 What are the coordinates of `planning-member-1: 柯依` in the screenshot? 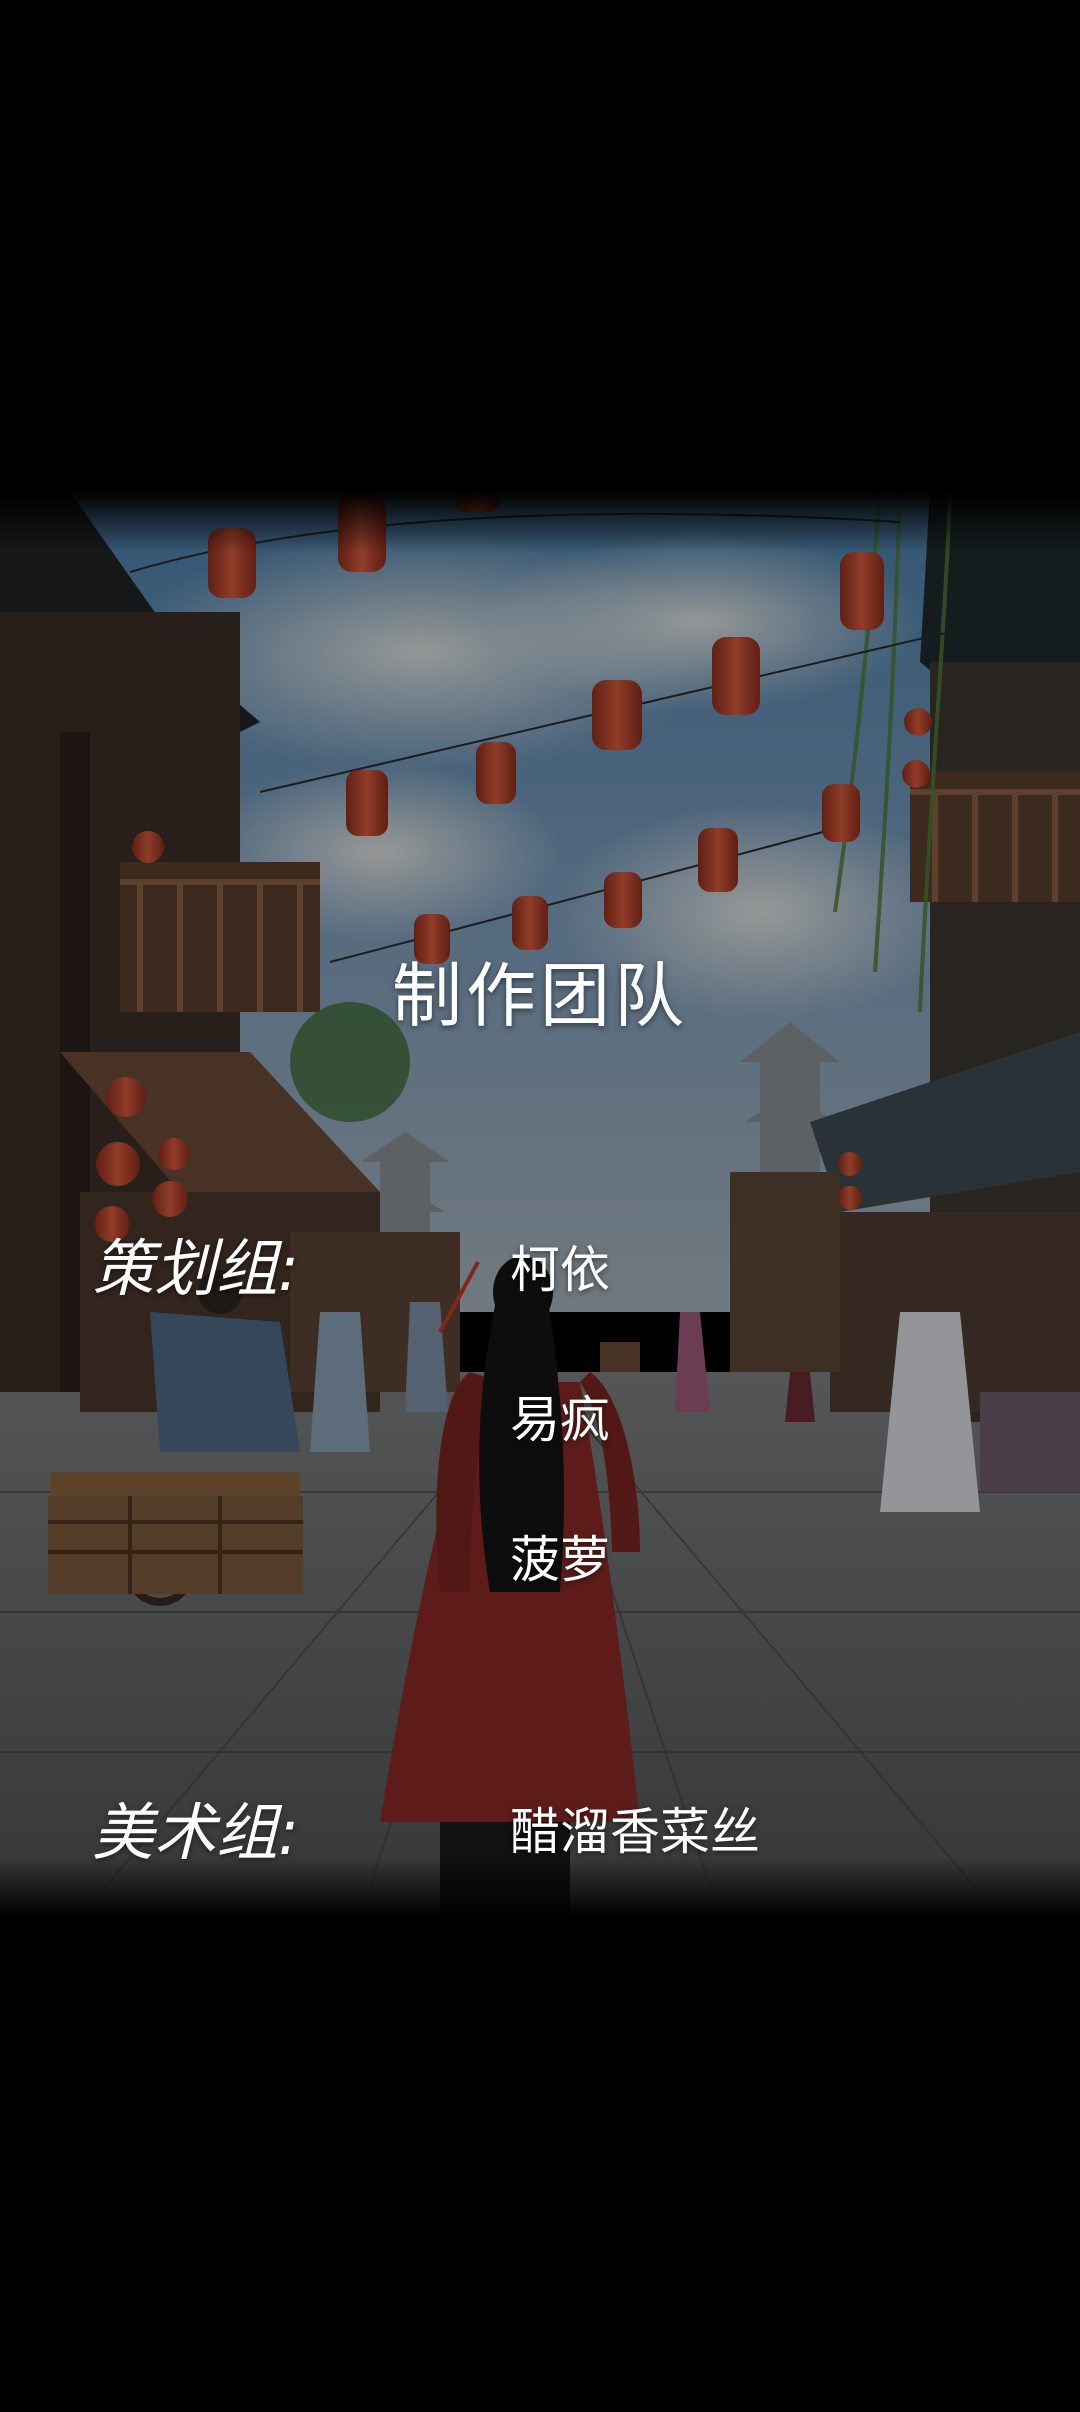 It's located at (560, 1270).